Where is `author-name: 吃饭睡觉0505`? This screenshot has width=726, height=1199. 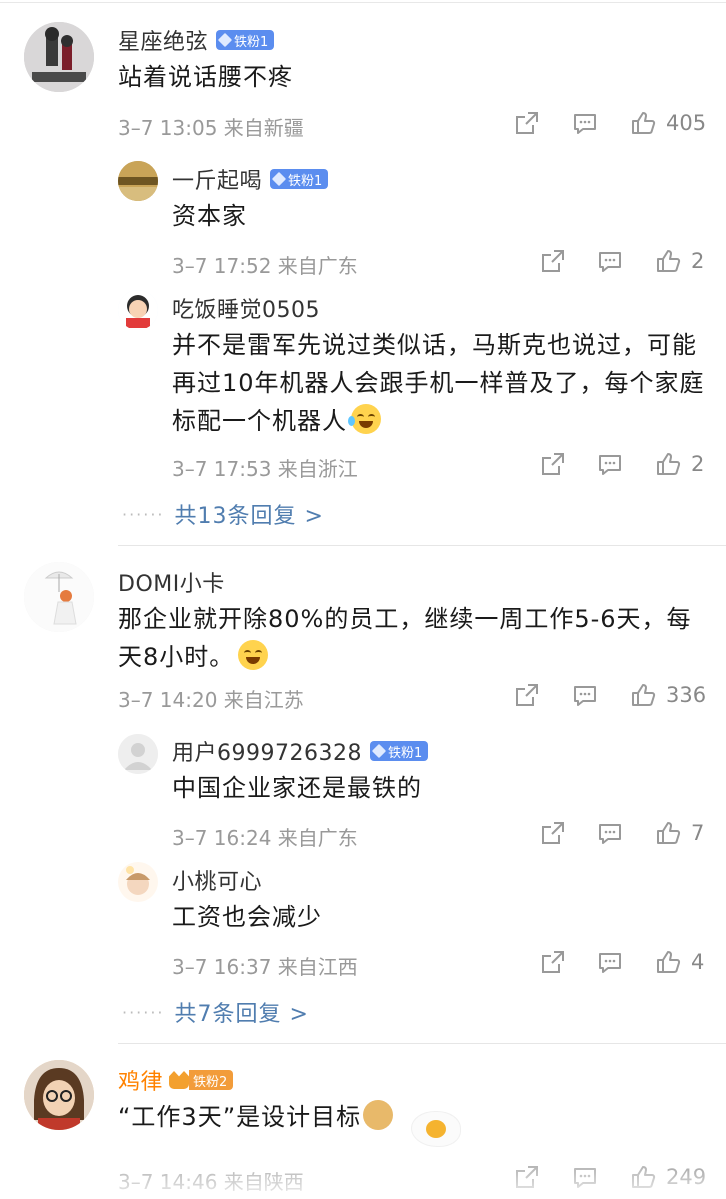
author-name: 吃饭睡觉0505 is located at coordinates (246, 308).